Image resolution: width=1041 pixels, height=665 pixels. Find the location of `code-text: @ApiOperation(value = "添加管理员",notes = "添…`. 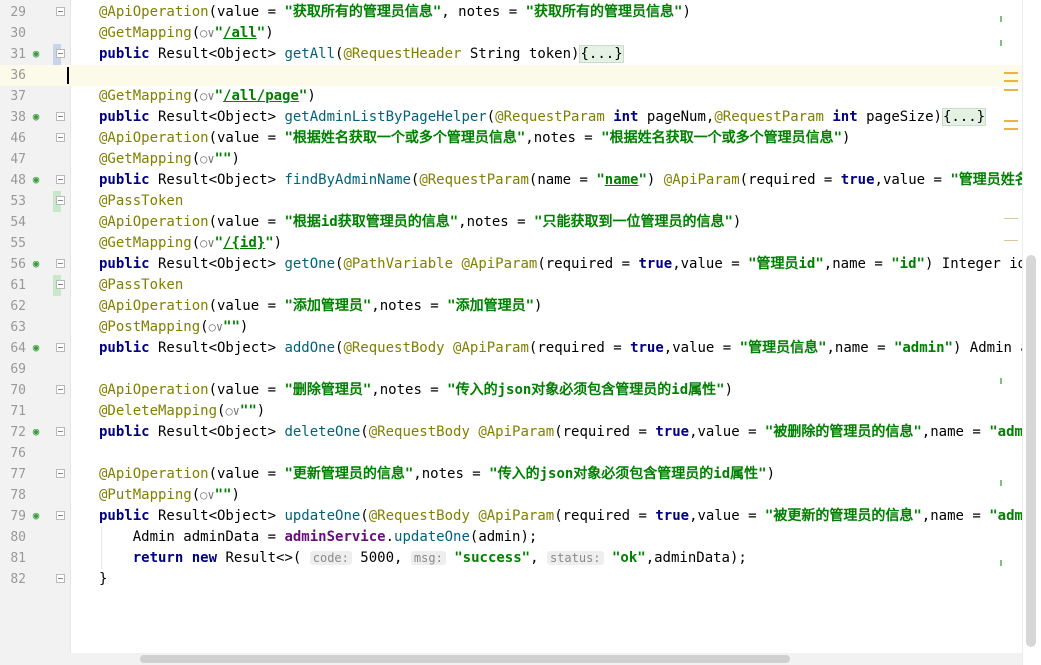

code-text: @ApiOperation(value = "添加管理员",notes = "添… is located at coordinates (320, 306).